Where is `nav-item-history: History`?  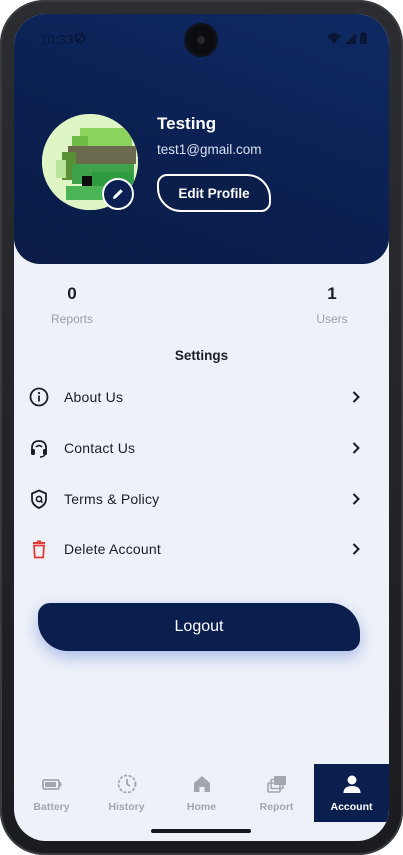
nav-item-history: History is located at coordinates (126, 793).